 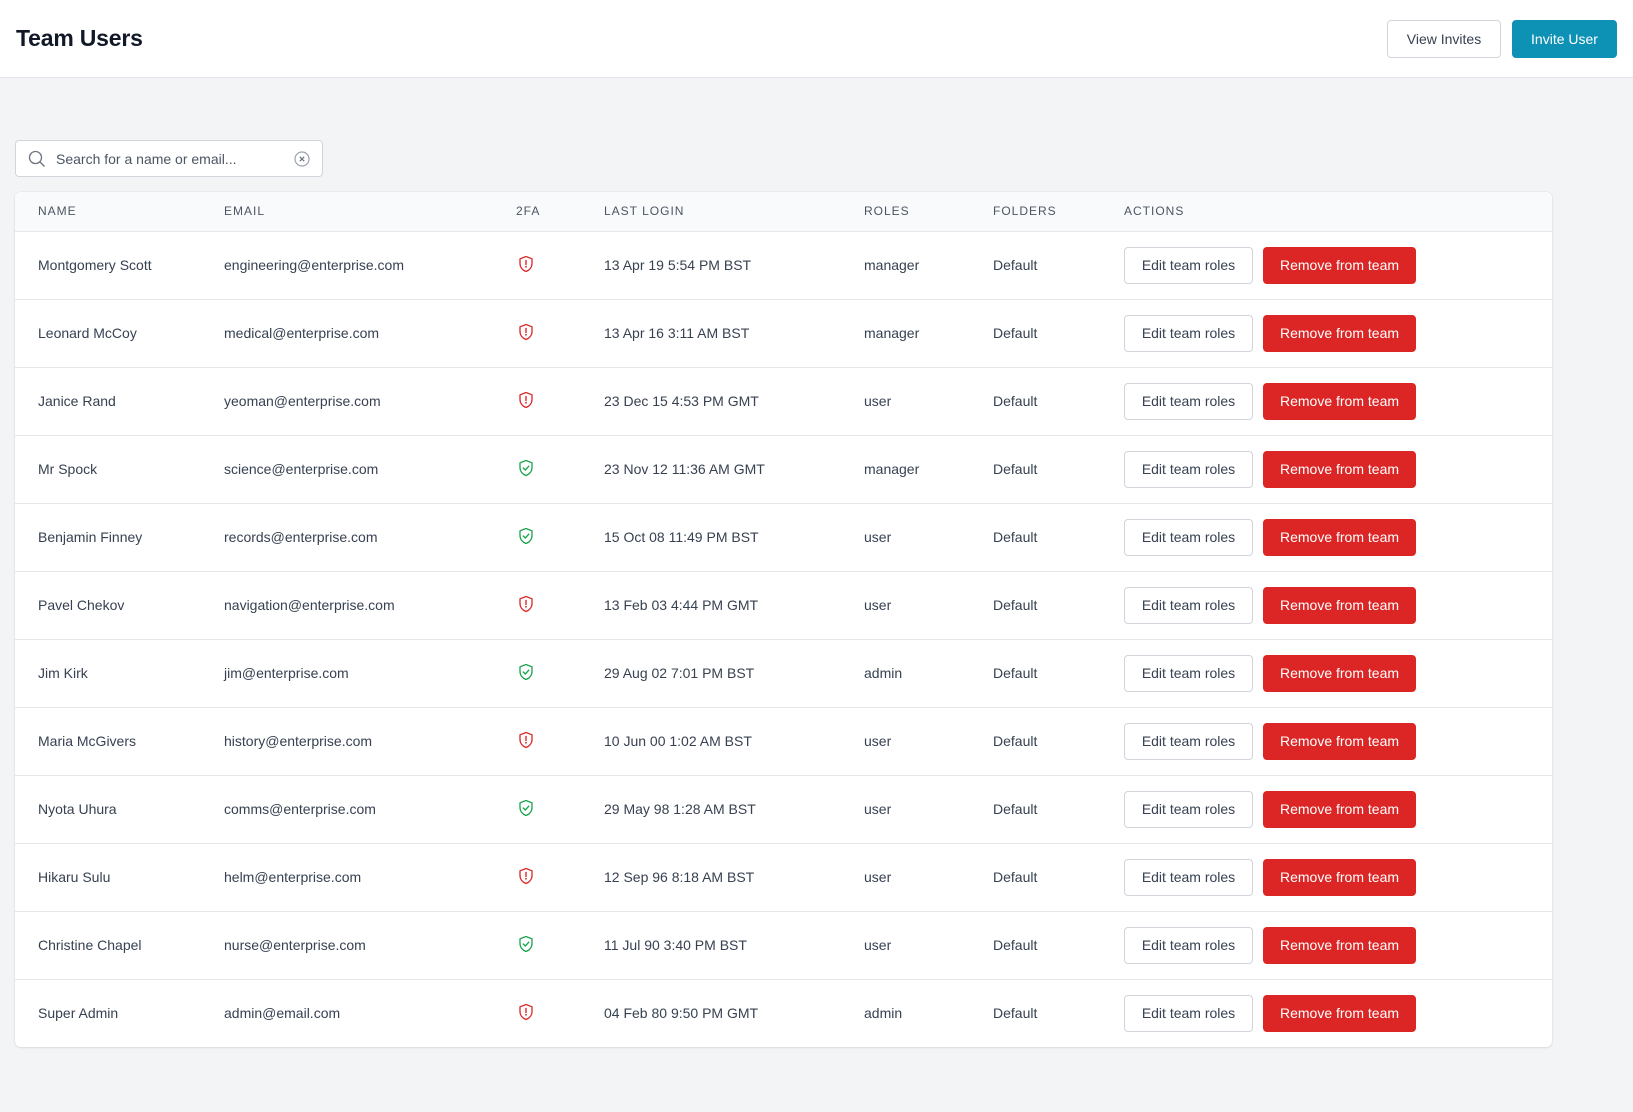 I want to click on search-field, so click(x=169, y=158).